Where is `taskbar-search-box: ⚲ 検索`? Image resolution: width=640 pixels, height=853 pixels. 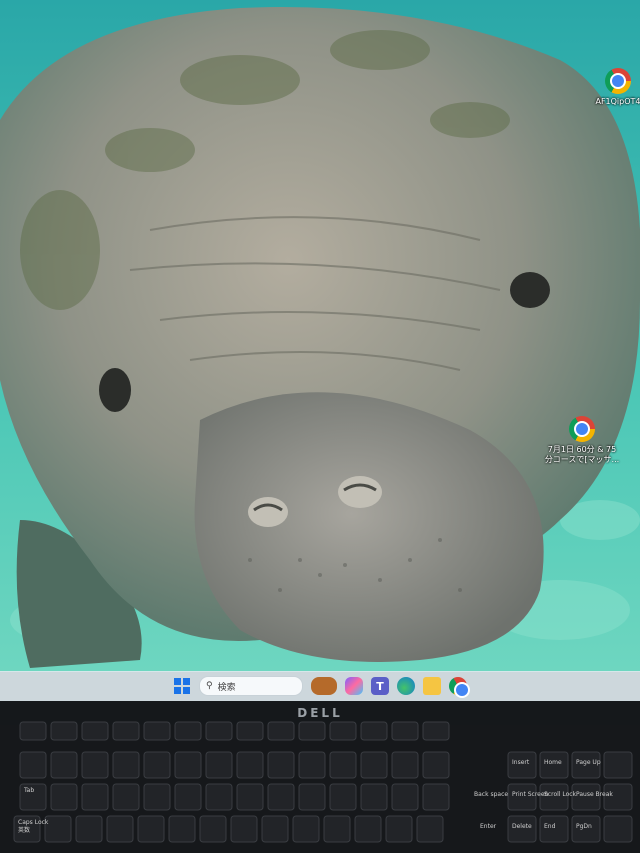
taskbar-search-box: ⚲ 検索 is located at coordinates (251, 686).